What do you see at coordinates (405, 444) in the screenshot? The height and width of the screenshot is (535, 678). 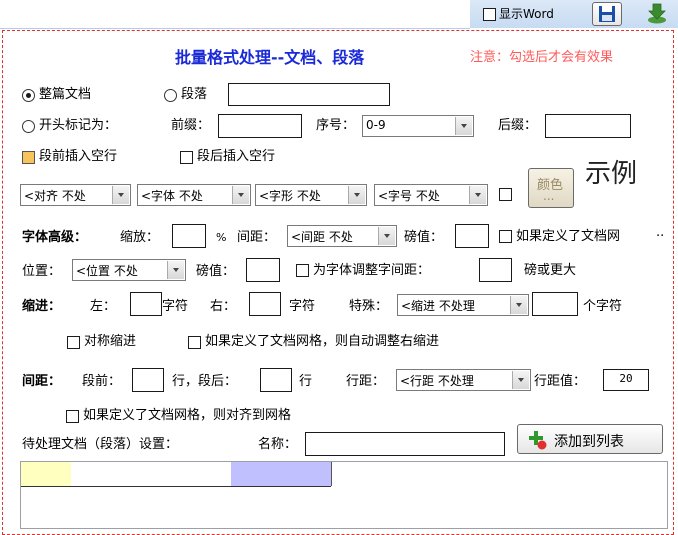 I see `name-input` at bounding box center [405, 444].